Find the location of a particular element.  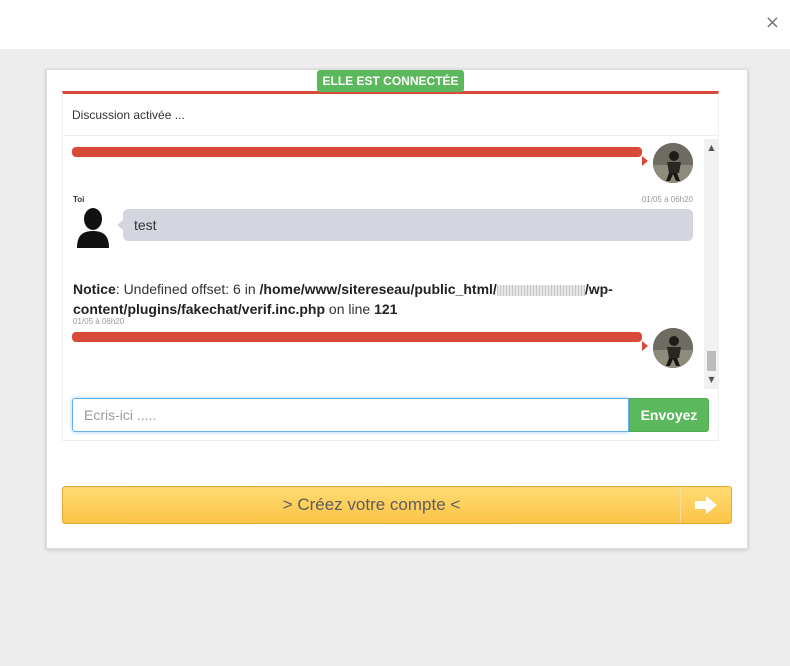

chat-input-row: Envoyez is located at coordinates (391, 415).